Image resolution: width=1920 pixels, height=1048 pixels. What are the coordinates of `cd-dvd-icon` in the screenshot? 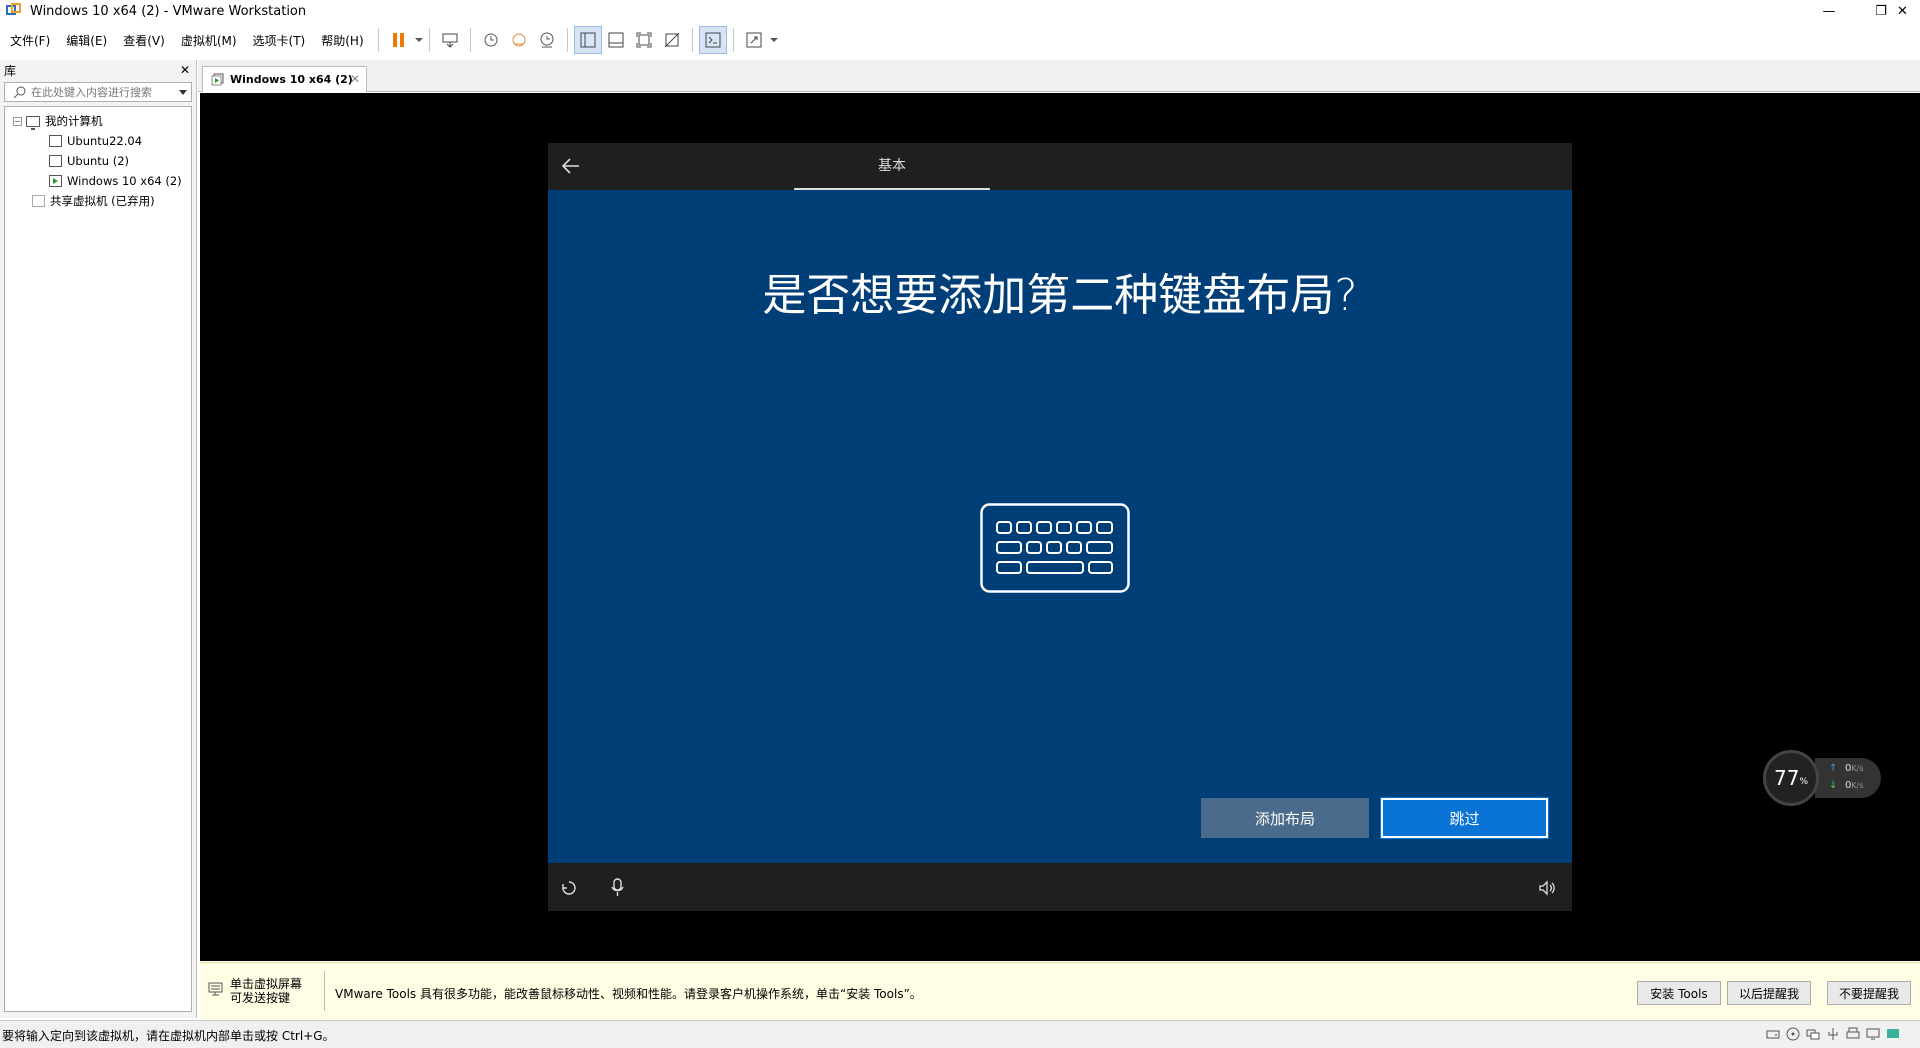 It's located at (1793, 1034).